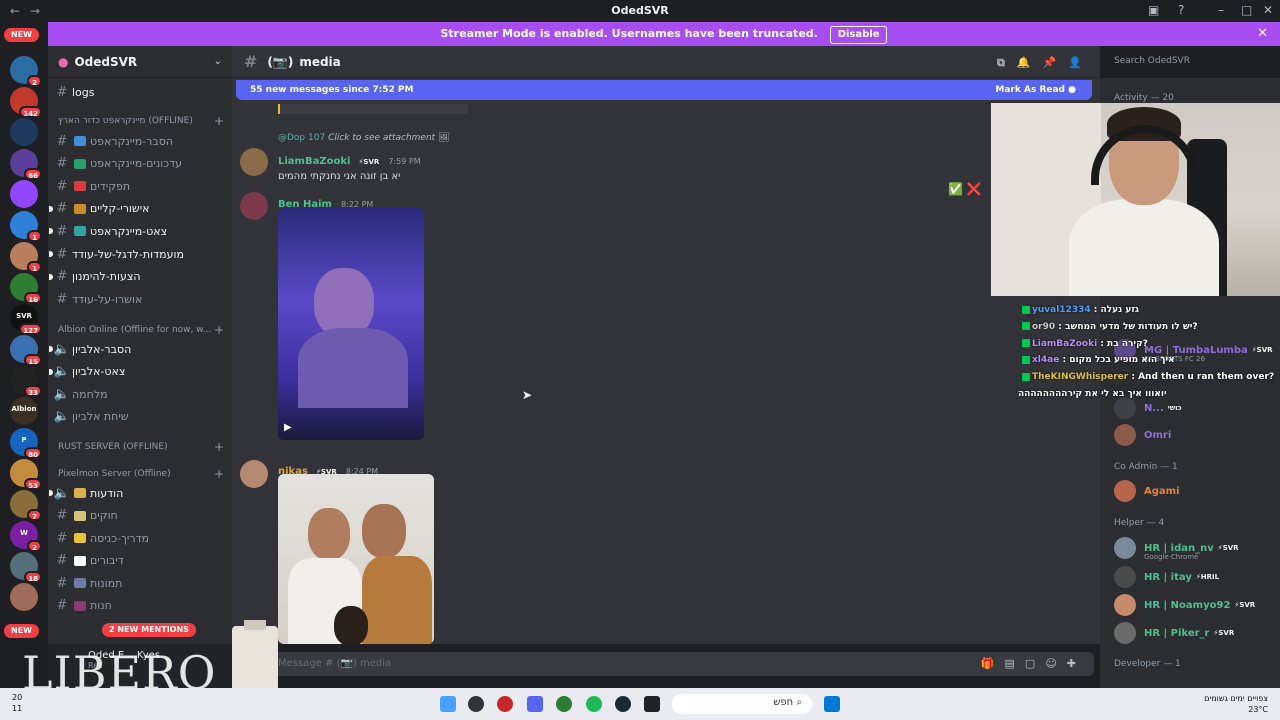 This screenshot has height=720, width=1280. Describe the element at coordinates (26, 381) in the screenshot. I see `server-icon: 33` at that location.